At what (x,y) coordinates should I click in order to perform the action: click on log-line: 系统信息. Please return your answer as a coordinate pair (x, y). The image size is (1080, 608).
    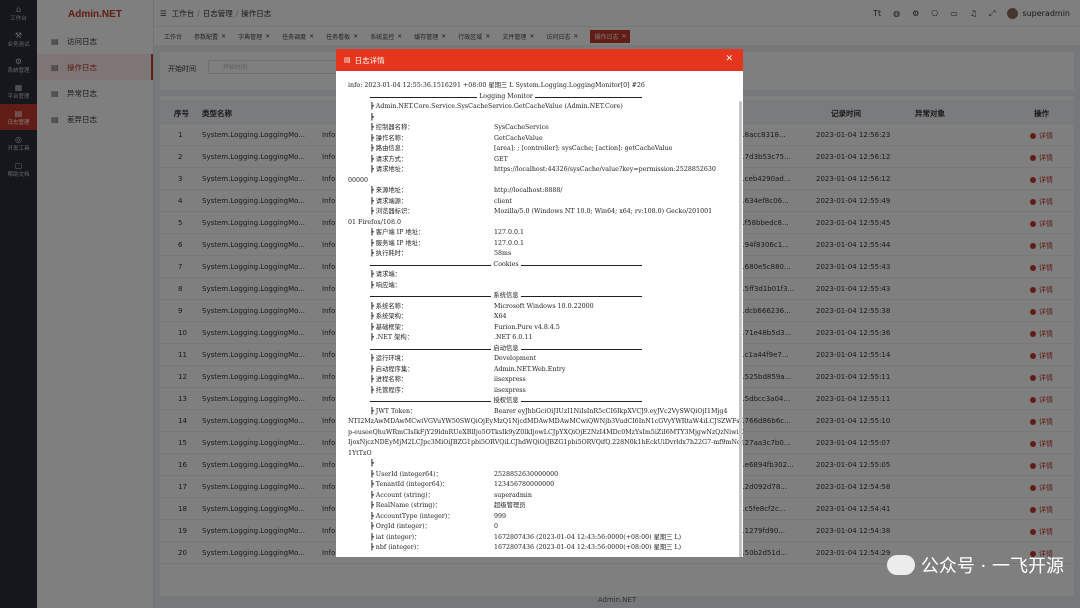
    Looking at the image, I should click on (542, 296).